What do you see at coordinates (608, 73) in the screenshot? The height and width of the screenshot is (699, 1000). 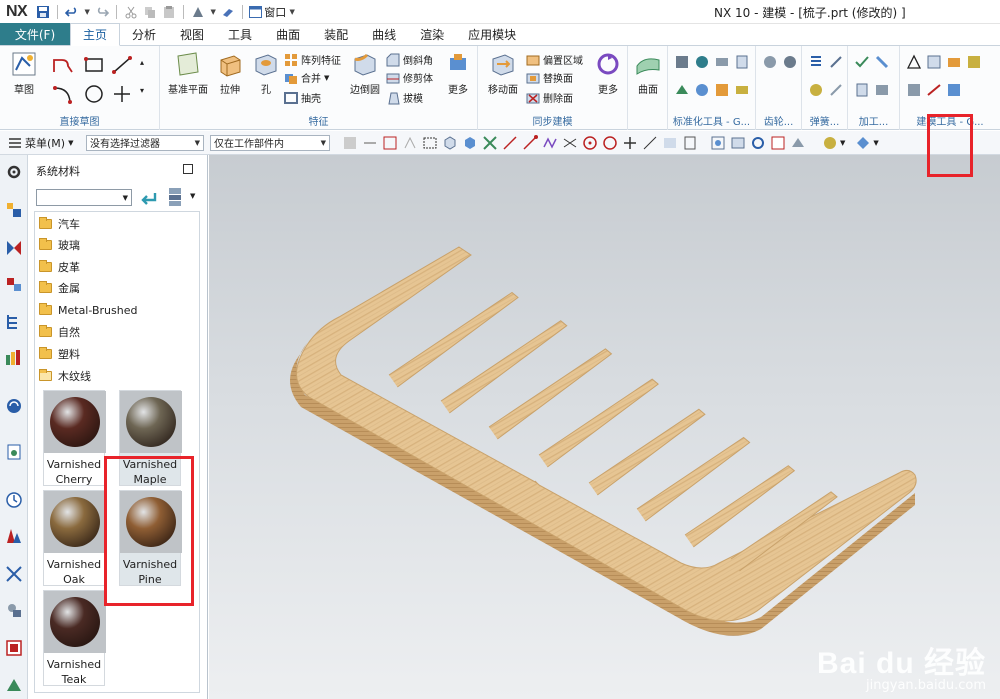 I see `sync-more-button: 更多` at bounding box center [608, 73].